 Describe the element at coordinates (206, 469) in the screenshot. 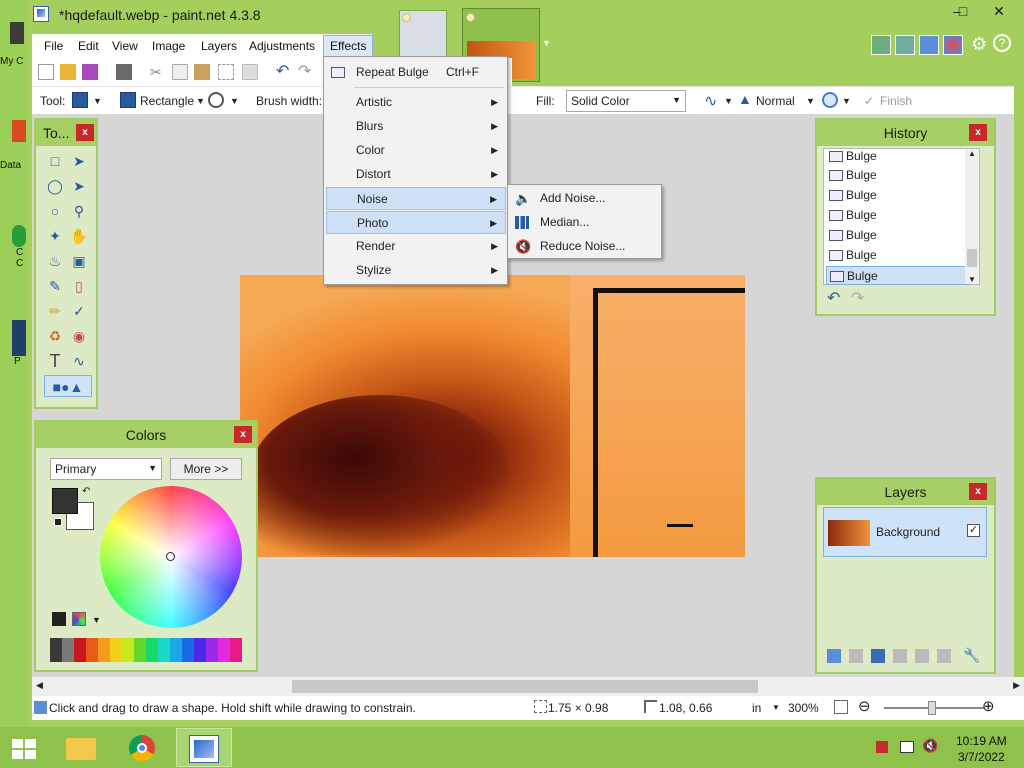

I see `more-colors-button: More >>` at that location.